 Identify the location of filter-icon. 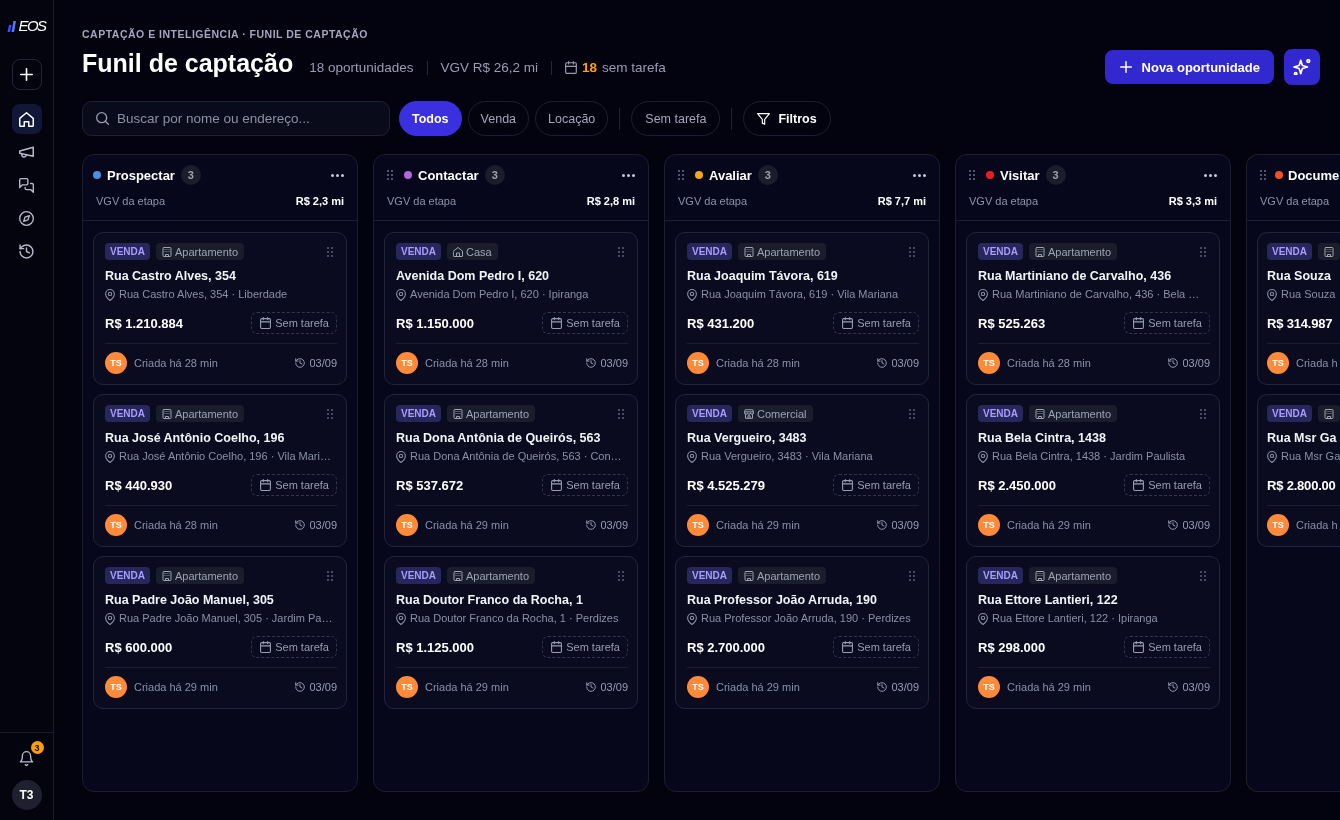
(764, 118).